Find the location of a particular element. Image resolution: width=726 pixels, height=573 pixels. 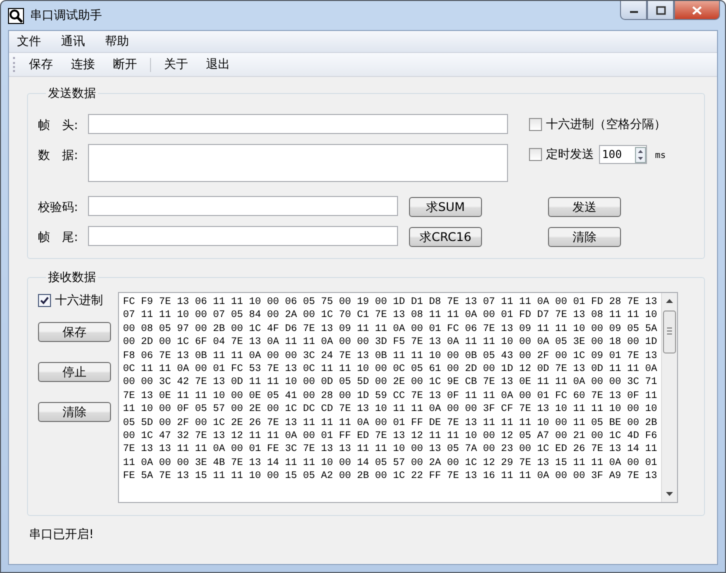

hex-line: 0C 11 11 0A 00 01 FC 53 7E 13 0C 11 11 10 00 0C 05 61 00 2D 00 1D 12 0D 7E 13 0D 11 11 0A is located at coordinates (390, 369).